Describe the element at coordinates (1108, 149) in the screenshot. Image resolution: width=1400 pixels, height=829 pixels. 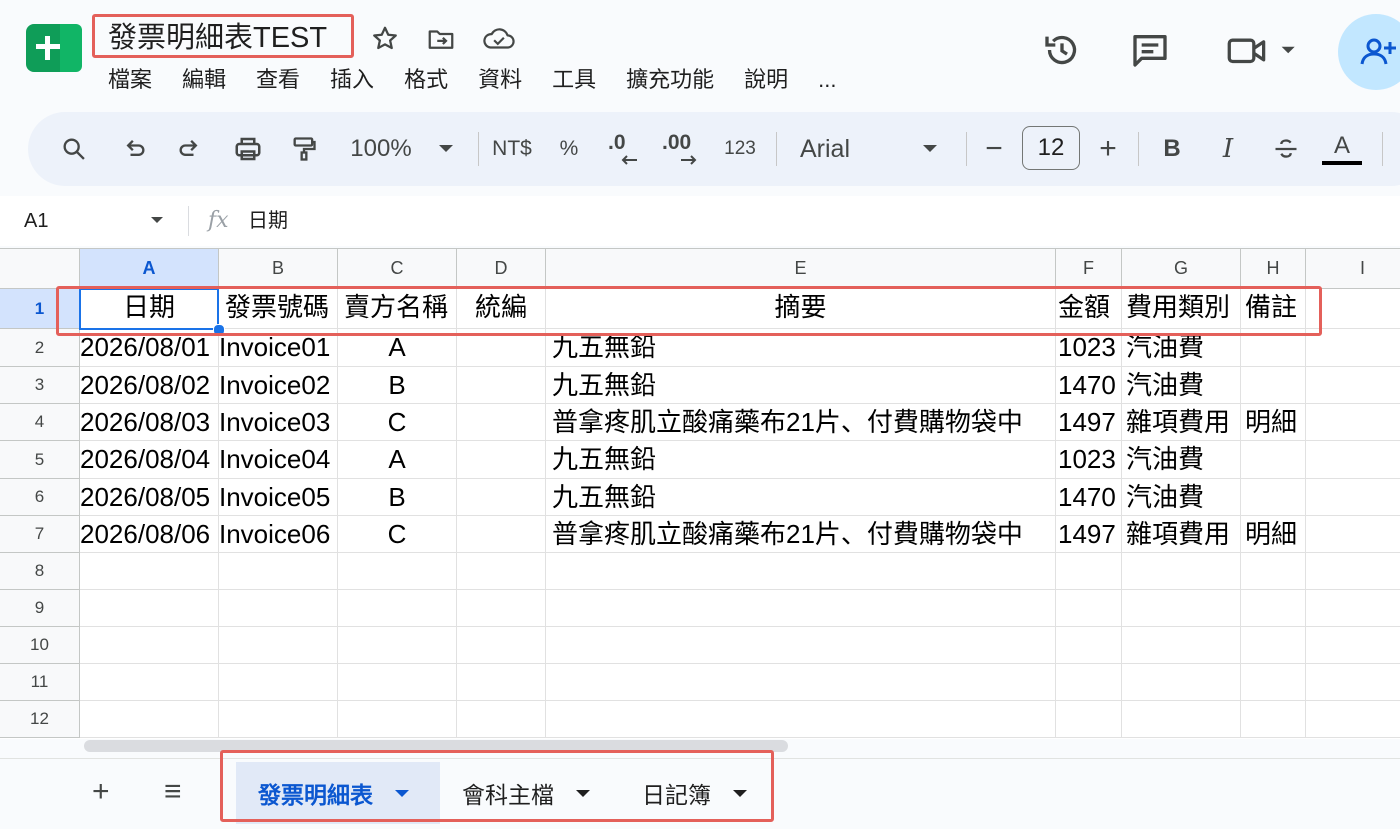
I see `increase-font-size-button: +` at that location.